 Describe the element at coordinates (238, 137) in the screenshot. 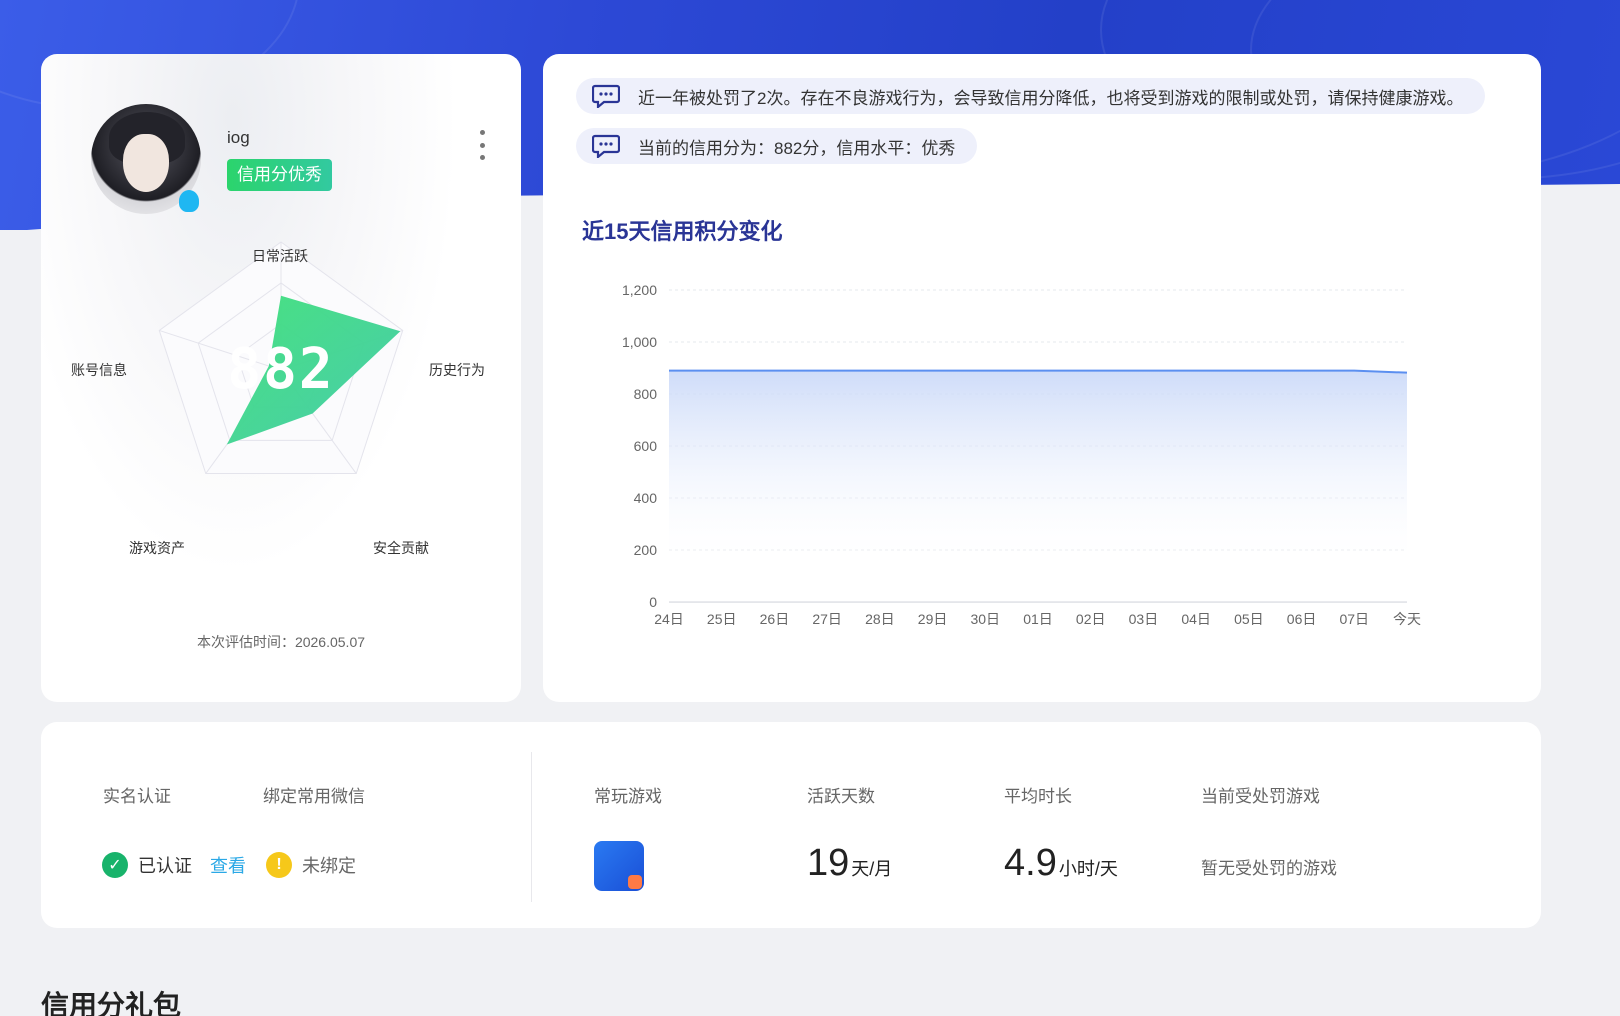

I see `username: iog` at that location.